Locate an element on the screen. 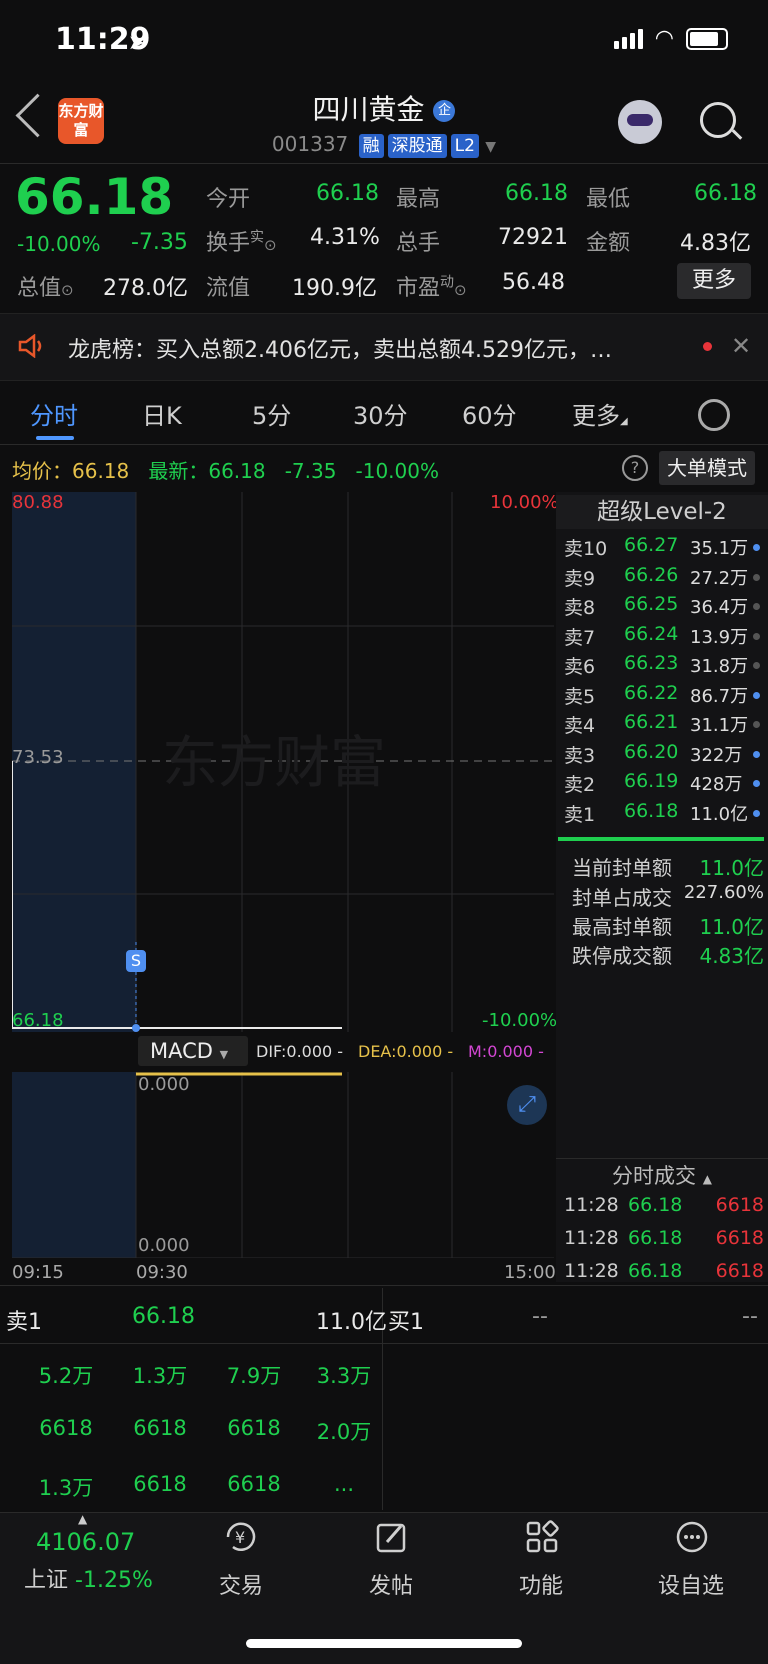 Image resolution: width=768 pixels, height=1664 pixels. more-button: 更多 is located at coordinates (714, 281).